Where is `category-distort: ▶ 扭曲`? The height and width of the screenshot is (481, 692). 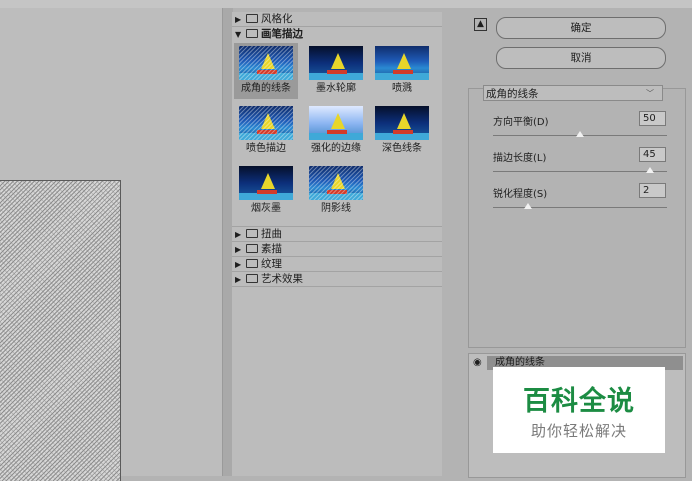 category-distort: ▶ 扭曲 is located at coordinates (337, 234).